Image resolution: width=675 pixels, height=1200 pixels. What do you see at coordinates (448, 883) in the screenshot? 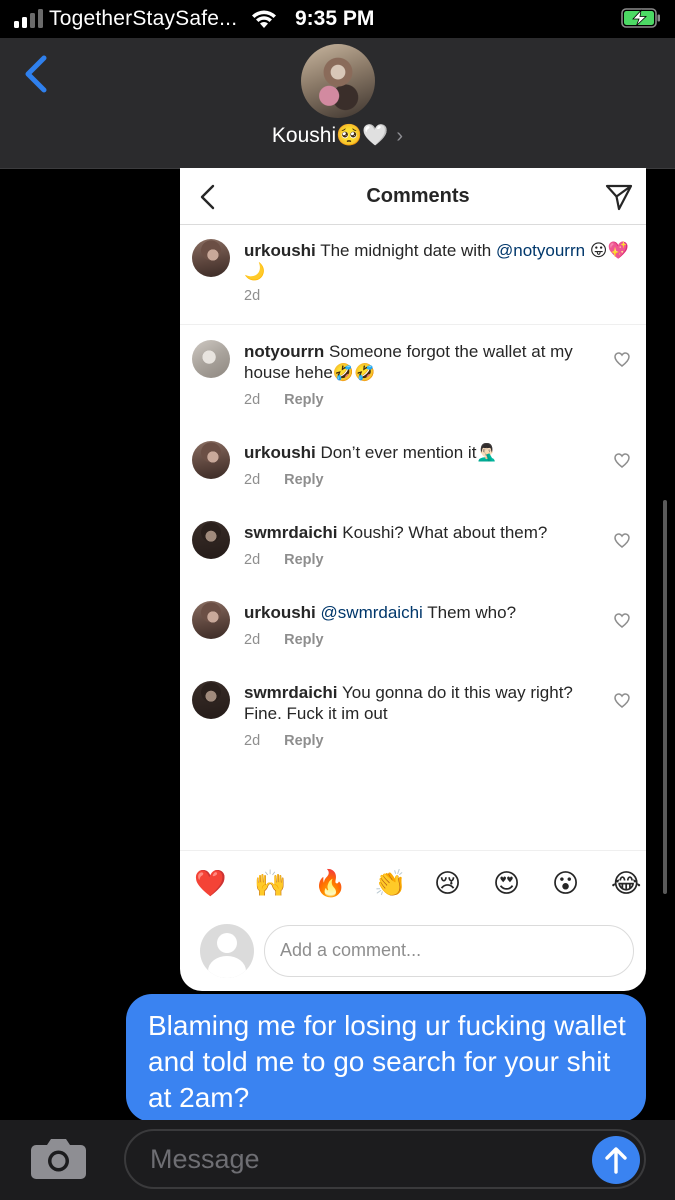
I see `crying-emoji: 😢` at bounding box center [448, 883].